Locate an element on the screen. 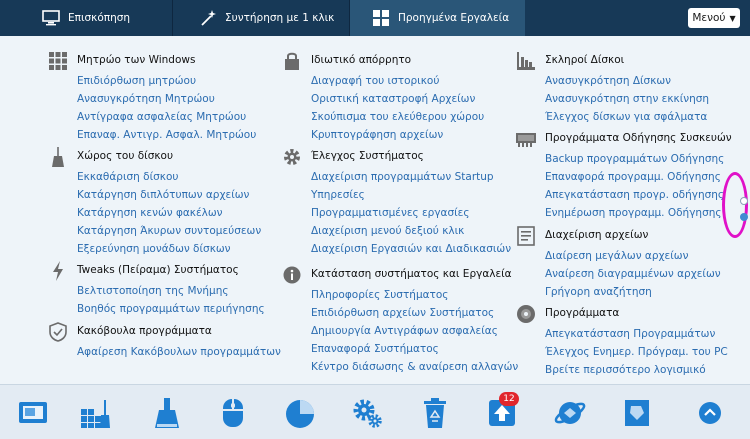  highlight-circle is located at coordinates (735, 205).